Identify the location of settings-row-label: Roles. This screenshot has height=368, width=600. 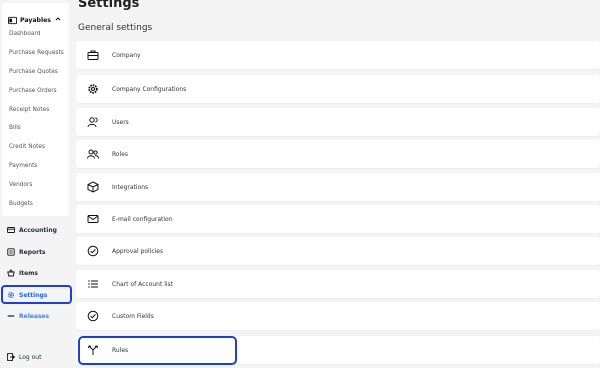
(120, 154).